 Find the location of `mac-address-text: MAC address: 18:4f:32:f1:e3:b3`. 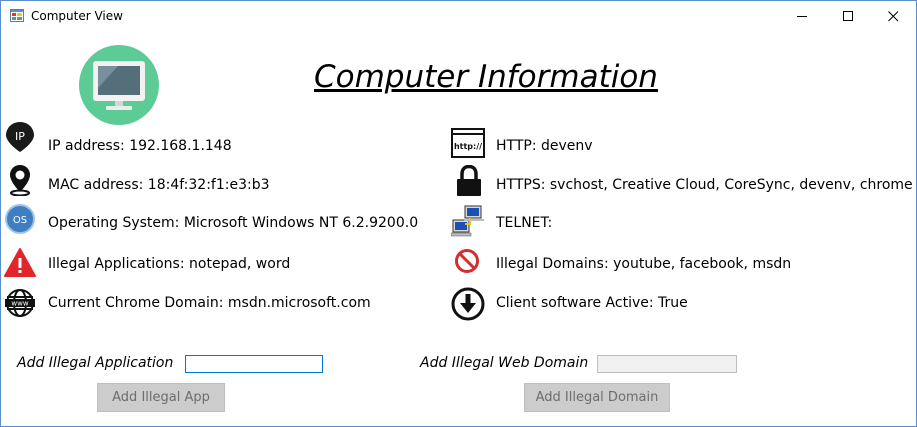

mac-address-text: MAC address: 18:4f:32:f1:e3:b3 is located at coordinates (159, 185).